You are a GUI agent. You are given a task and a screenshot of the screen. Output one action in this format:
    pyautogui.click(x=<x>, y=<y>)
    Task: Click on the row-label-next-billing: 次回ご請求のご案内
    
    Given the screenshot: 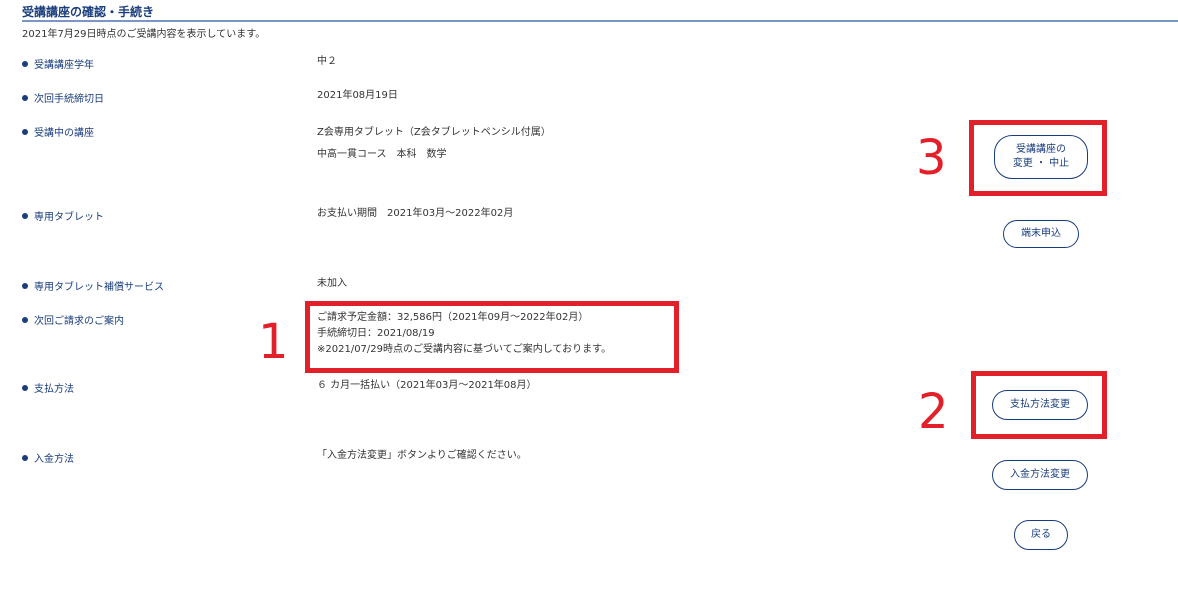 What is the action you would take?
    pyautogui.click(x=73, y=319)
    